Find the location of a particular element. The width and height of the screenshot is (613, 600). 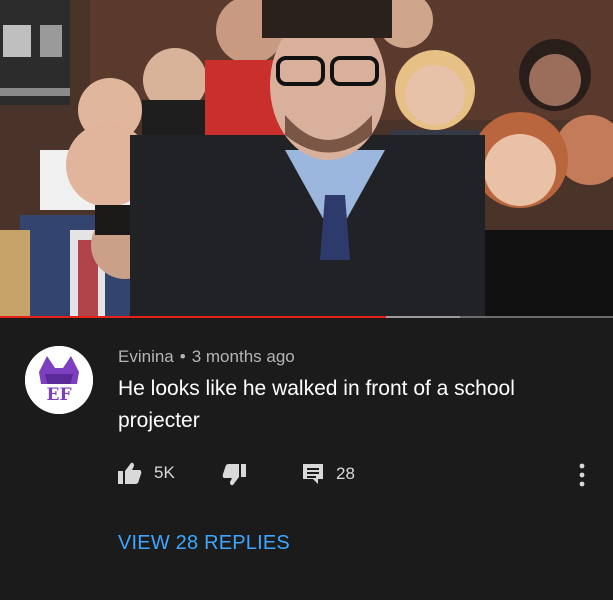

view-replies-button: VIEW 28 REPLIES is located at coordinates (204, 543).